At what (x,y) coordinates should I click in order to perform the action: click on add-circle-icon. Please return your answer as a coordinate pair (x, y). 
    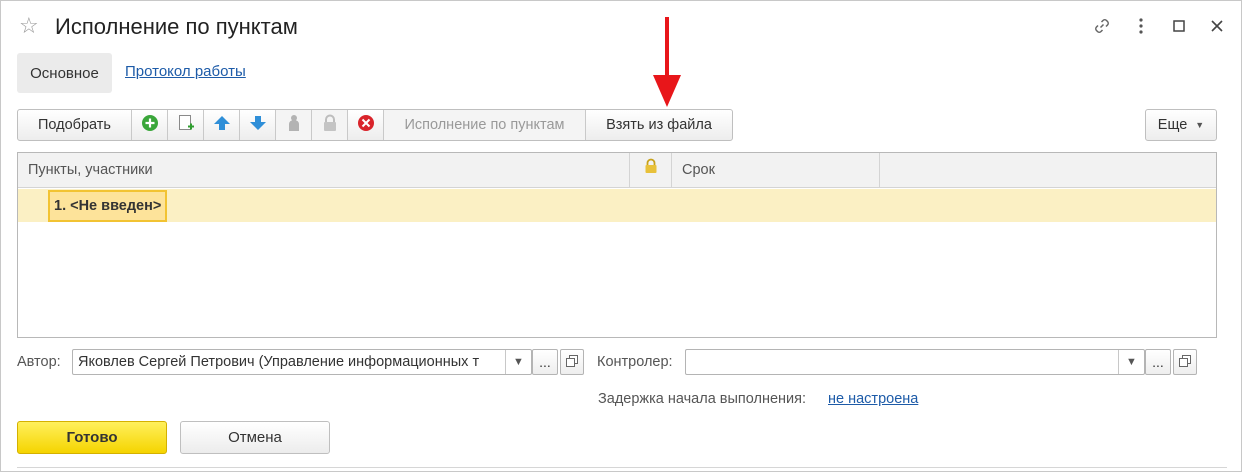
    Looking at the image, I should click on (150, 125).